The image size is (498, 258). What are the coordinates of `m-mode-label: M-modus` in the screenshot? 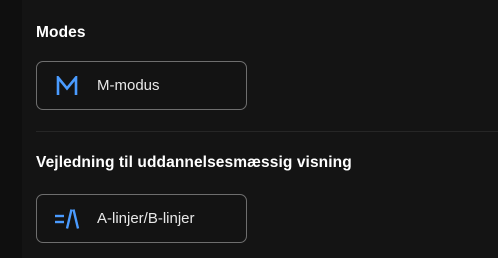 It's located at (128, 85).